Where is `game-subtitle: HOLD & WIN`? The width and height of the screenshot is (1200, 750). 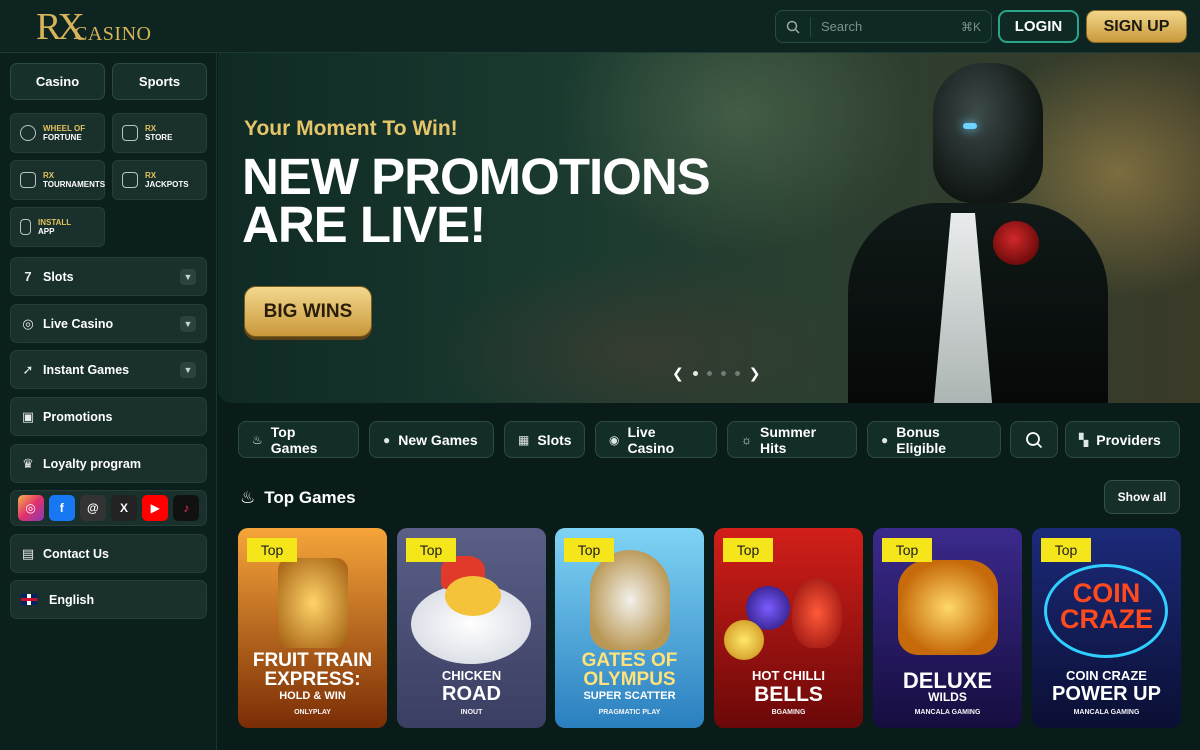 game-subtitle: HOLD & WIN is located at coordinates (312, 696).